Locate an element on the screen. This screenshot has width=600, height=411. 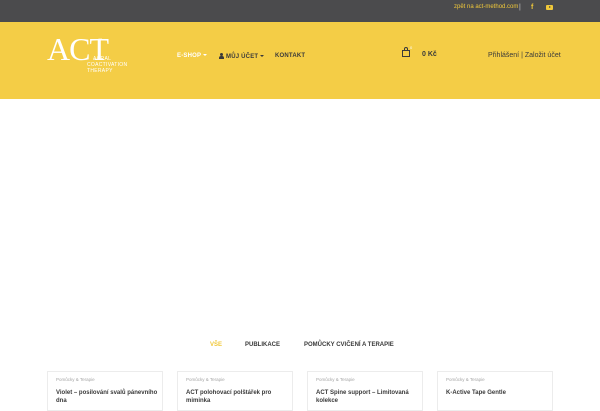
cart-total: 0 Kč is located at coordinates (429, 54).